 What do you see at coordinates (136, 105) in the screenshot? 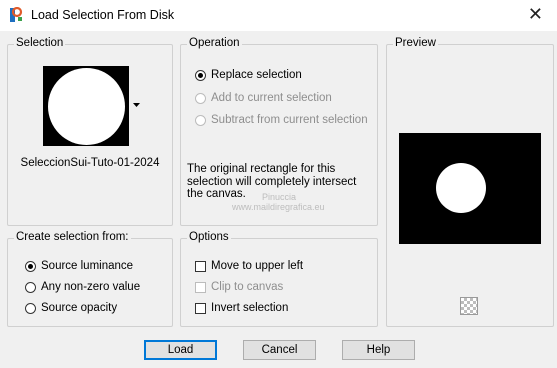
I see `dropdown-arrow-icon` at bounding box center [136, 105].